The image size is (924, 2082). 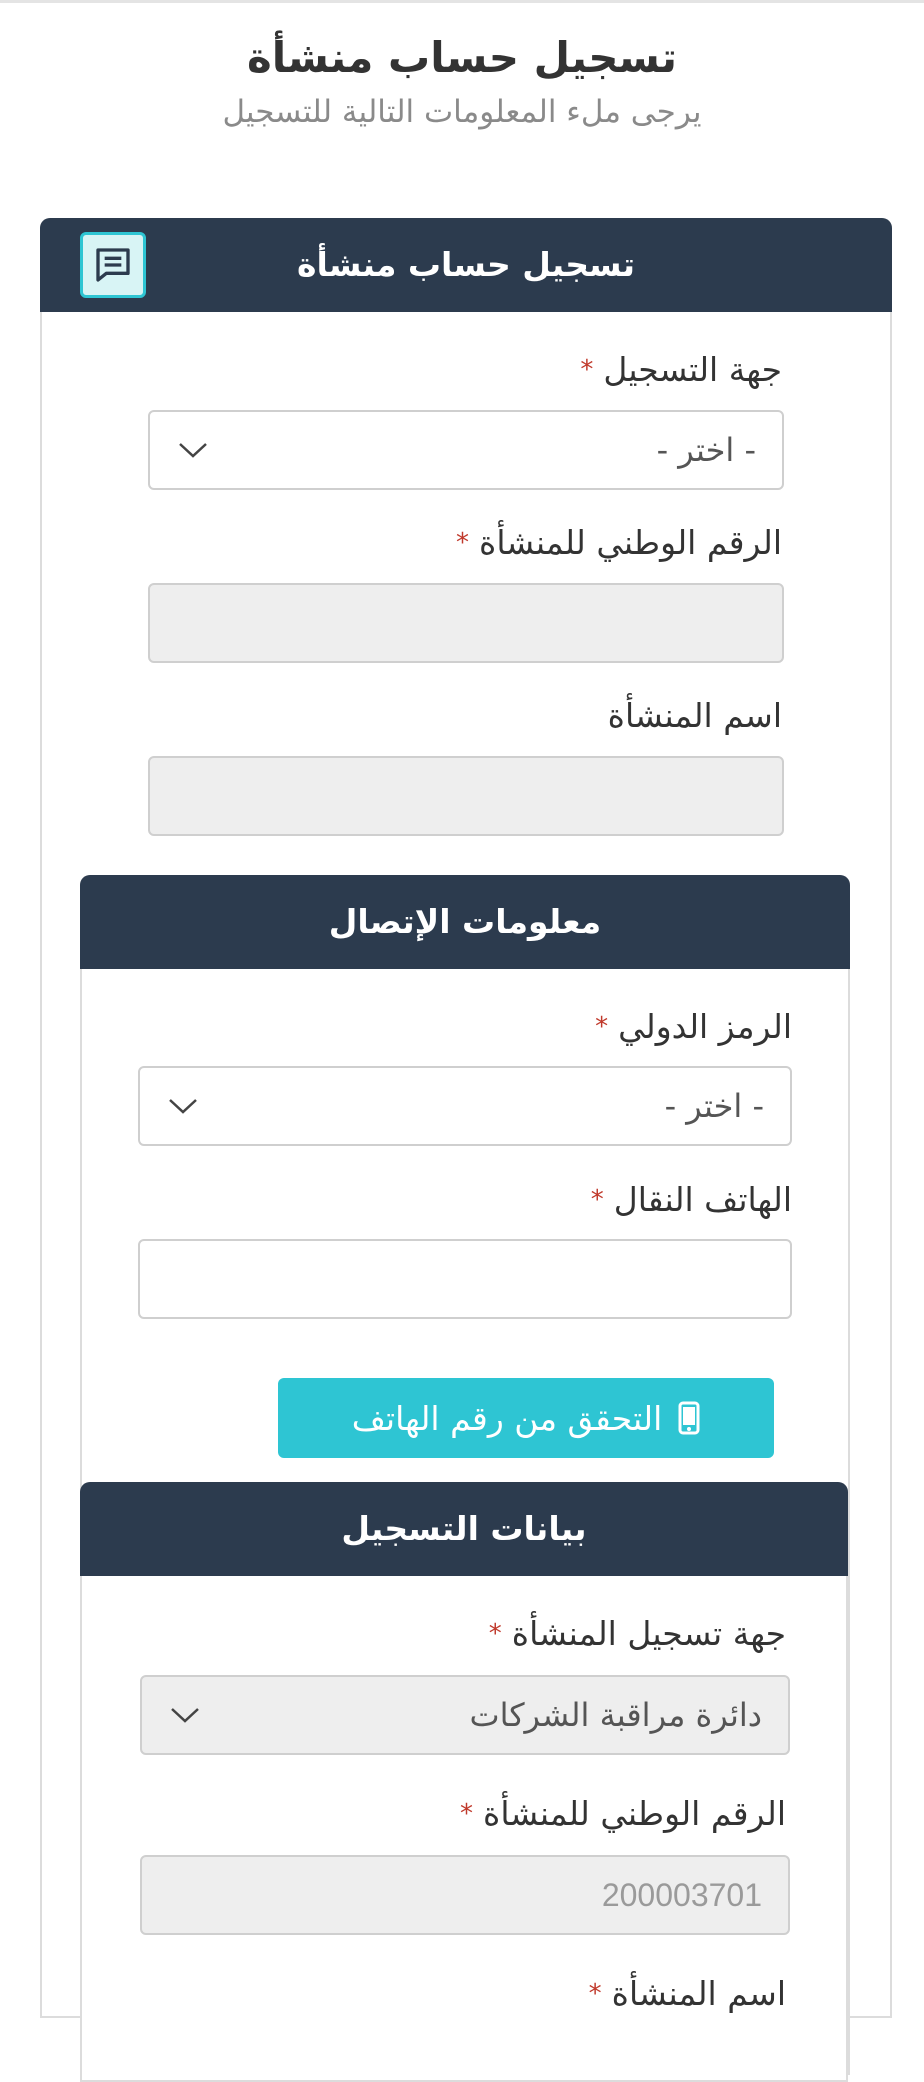 I want to click on establishment-name-label: اسم المنشأة, so click(x=694, y=715).